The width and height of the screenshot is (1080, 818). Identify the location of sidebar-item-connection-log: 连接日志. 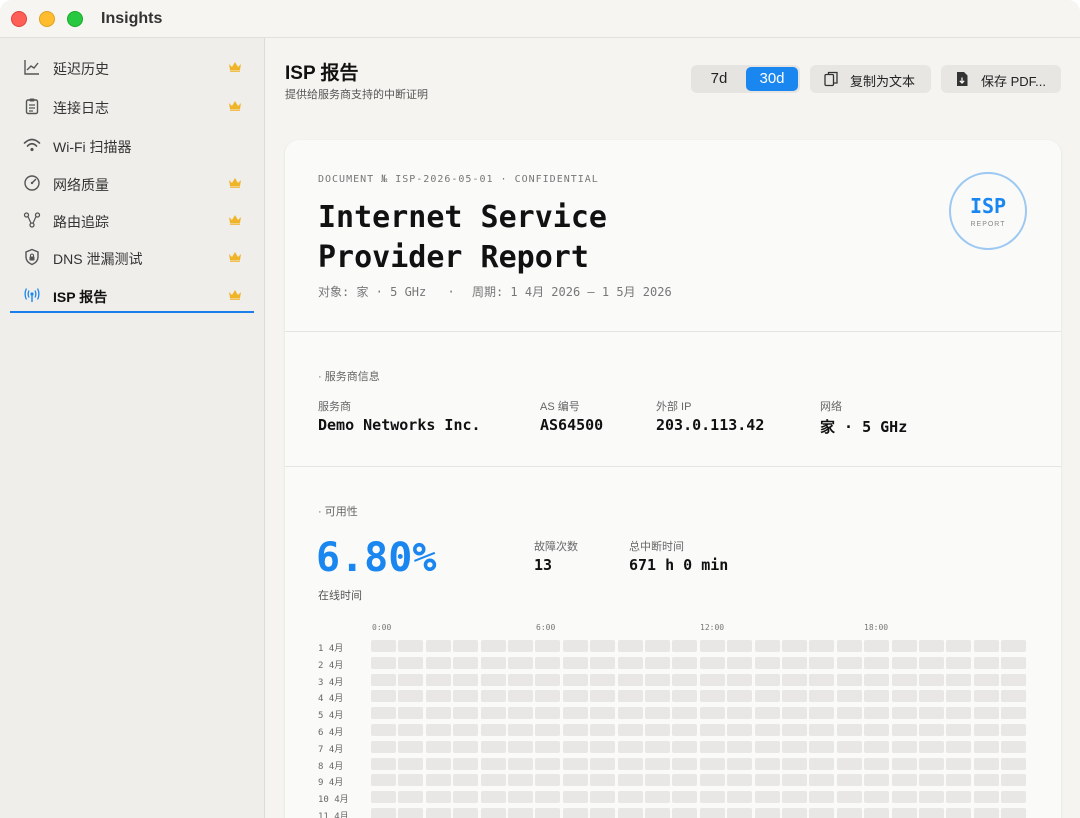
(132, 106).